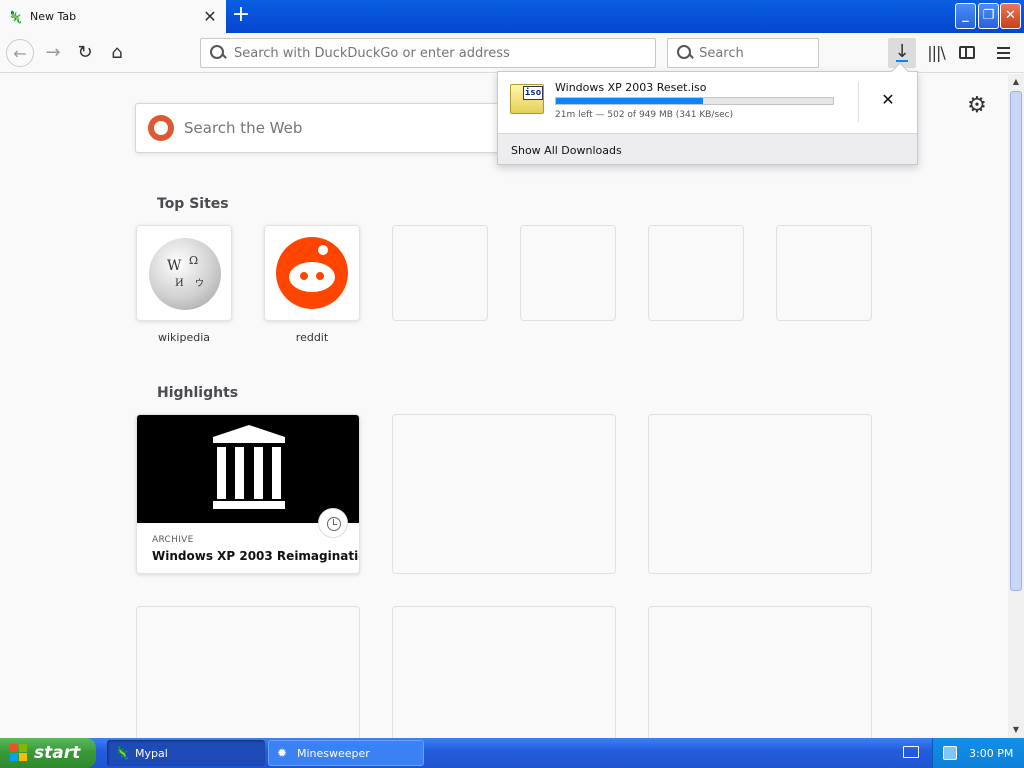 The image size is (1024, 768). What do you see at coordinates (117, 53) in the screenshot?
I see `home-icon: ⌂` at bounding box center [117, 53].